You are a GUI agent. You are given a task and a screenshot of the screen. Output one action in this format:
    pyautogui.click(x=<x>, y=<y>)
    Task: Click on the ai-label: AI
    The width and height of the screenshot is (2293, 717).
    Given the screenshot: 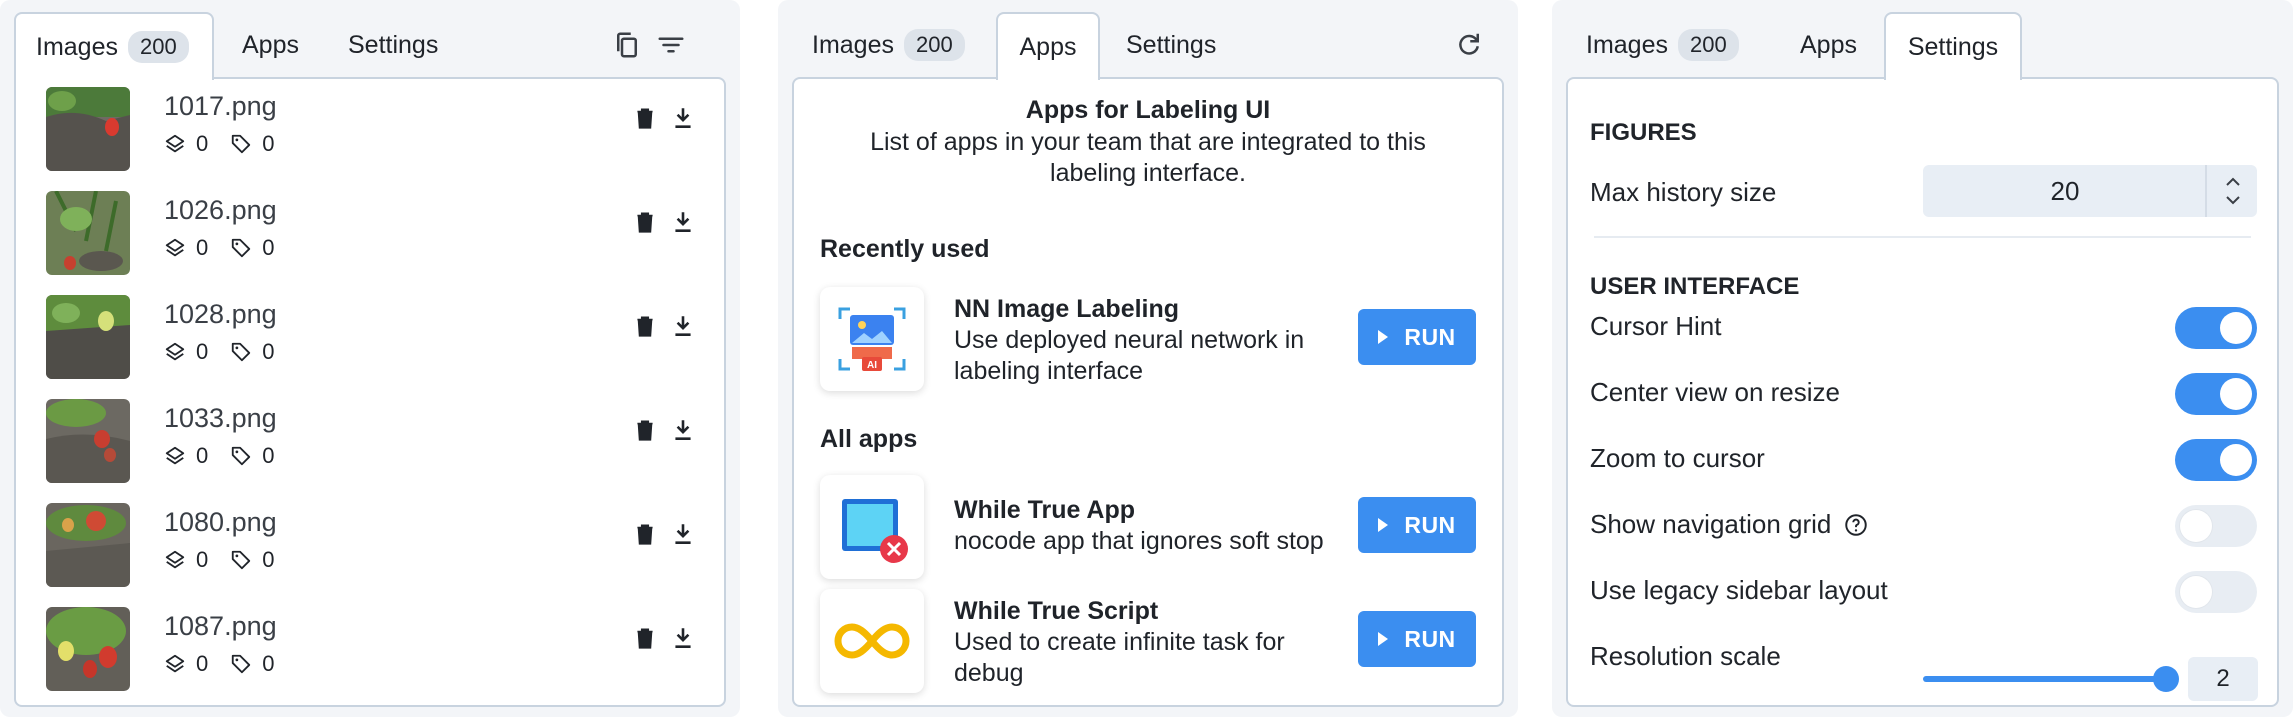 What is the action you would take?
    pyautogui.click(x=872, y=365)
    